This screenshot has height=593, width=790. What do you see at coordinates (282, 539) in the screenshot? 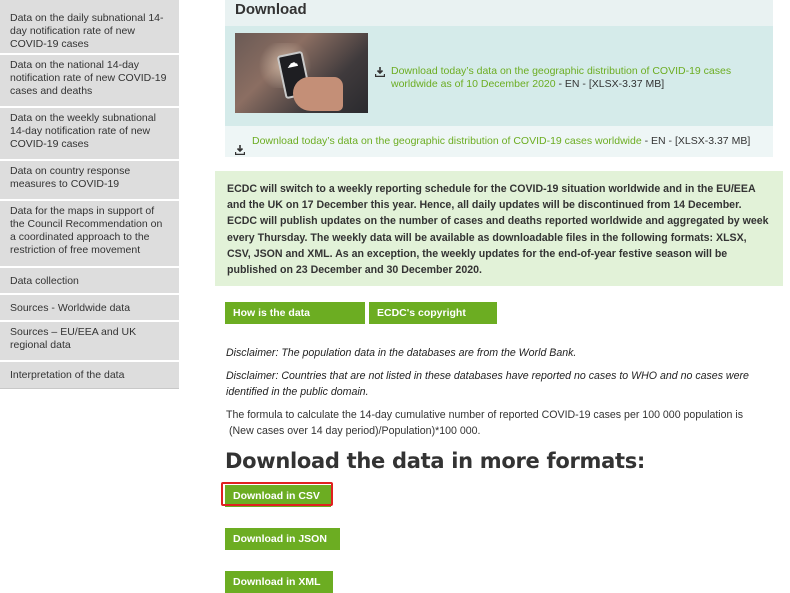
I see `download-json-button: Download in JSON` at bounding box center [282, 539].